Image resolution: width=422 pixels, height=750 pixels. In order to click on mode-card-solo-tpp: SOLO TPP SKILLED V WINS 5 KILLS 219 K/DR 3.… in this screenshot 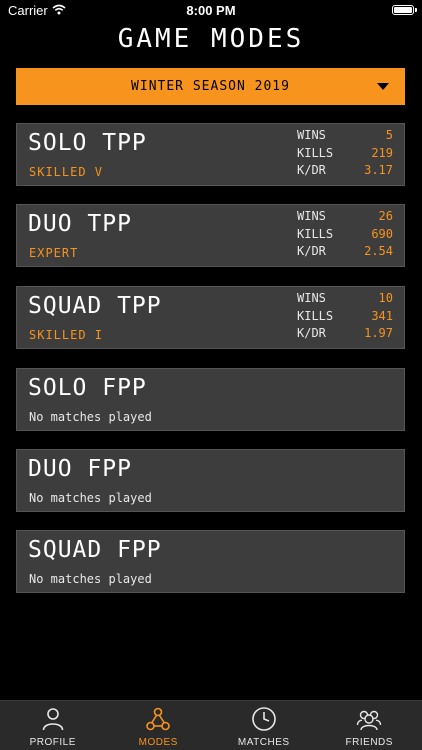, I will do `click(210, 154)`.